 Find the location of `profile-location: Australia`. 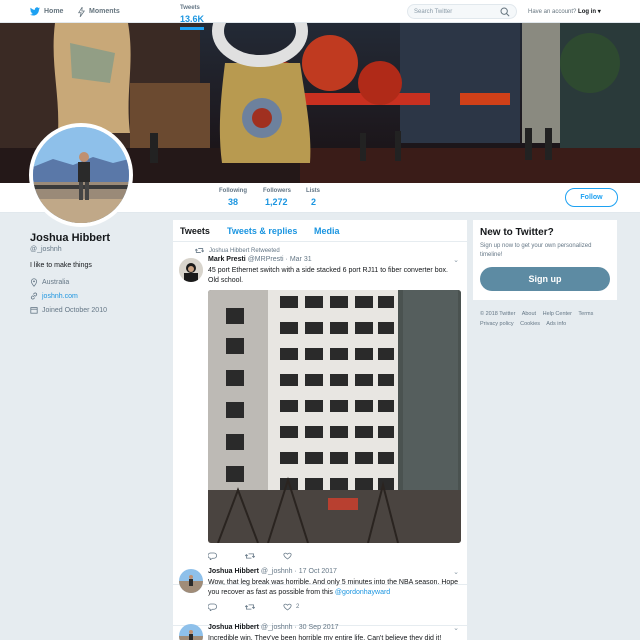

profile-location: Australia is located at coordinates (49, 282).